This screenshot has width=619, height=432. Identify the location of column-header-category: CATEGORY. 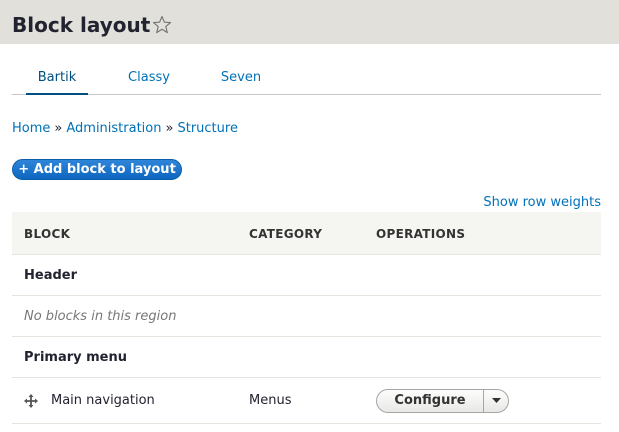
(286, 234).